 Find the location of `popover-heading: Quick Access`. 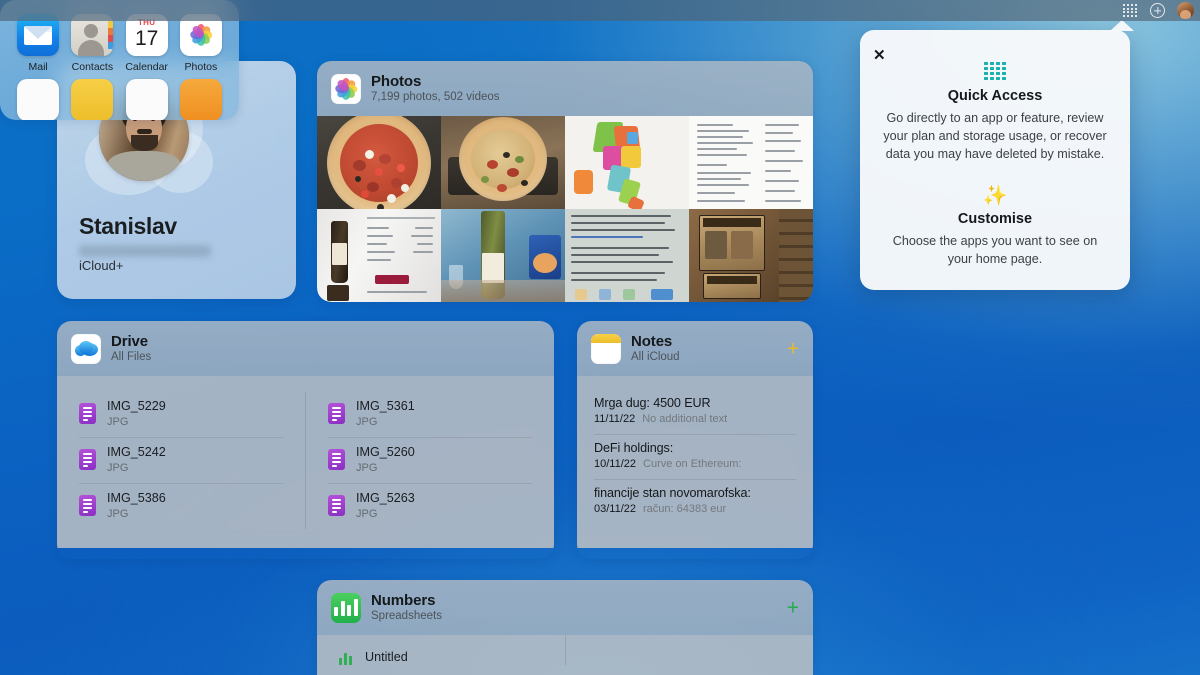

popover-heading: Quick Access is located at coordinates (995, 96).